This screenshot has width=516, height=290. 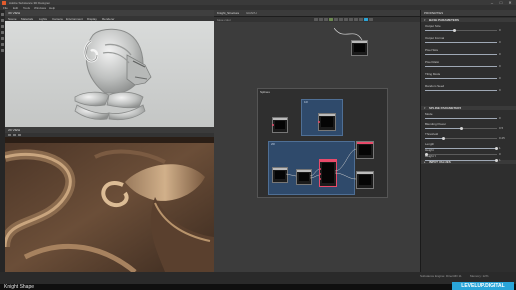 I want to click on graph-tool-3-icon, so click(x=326, y=19).